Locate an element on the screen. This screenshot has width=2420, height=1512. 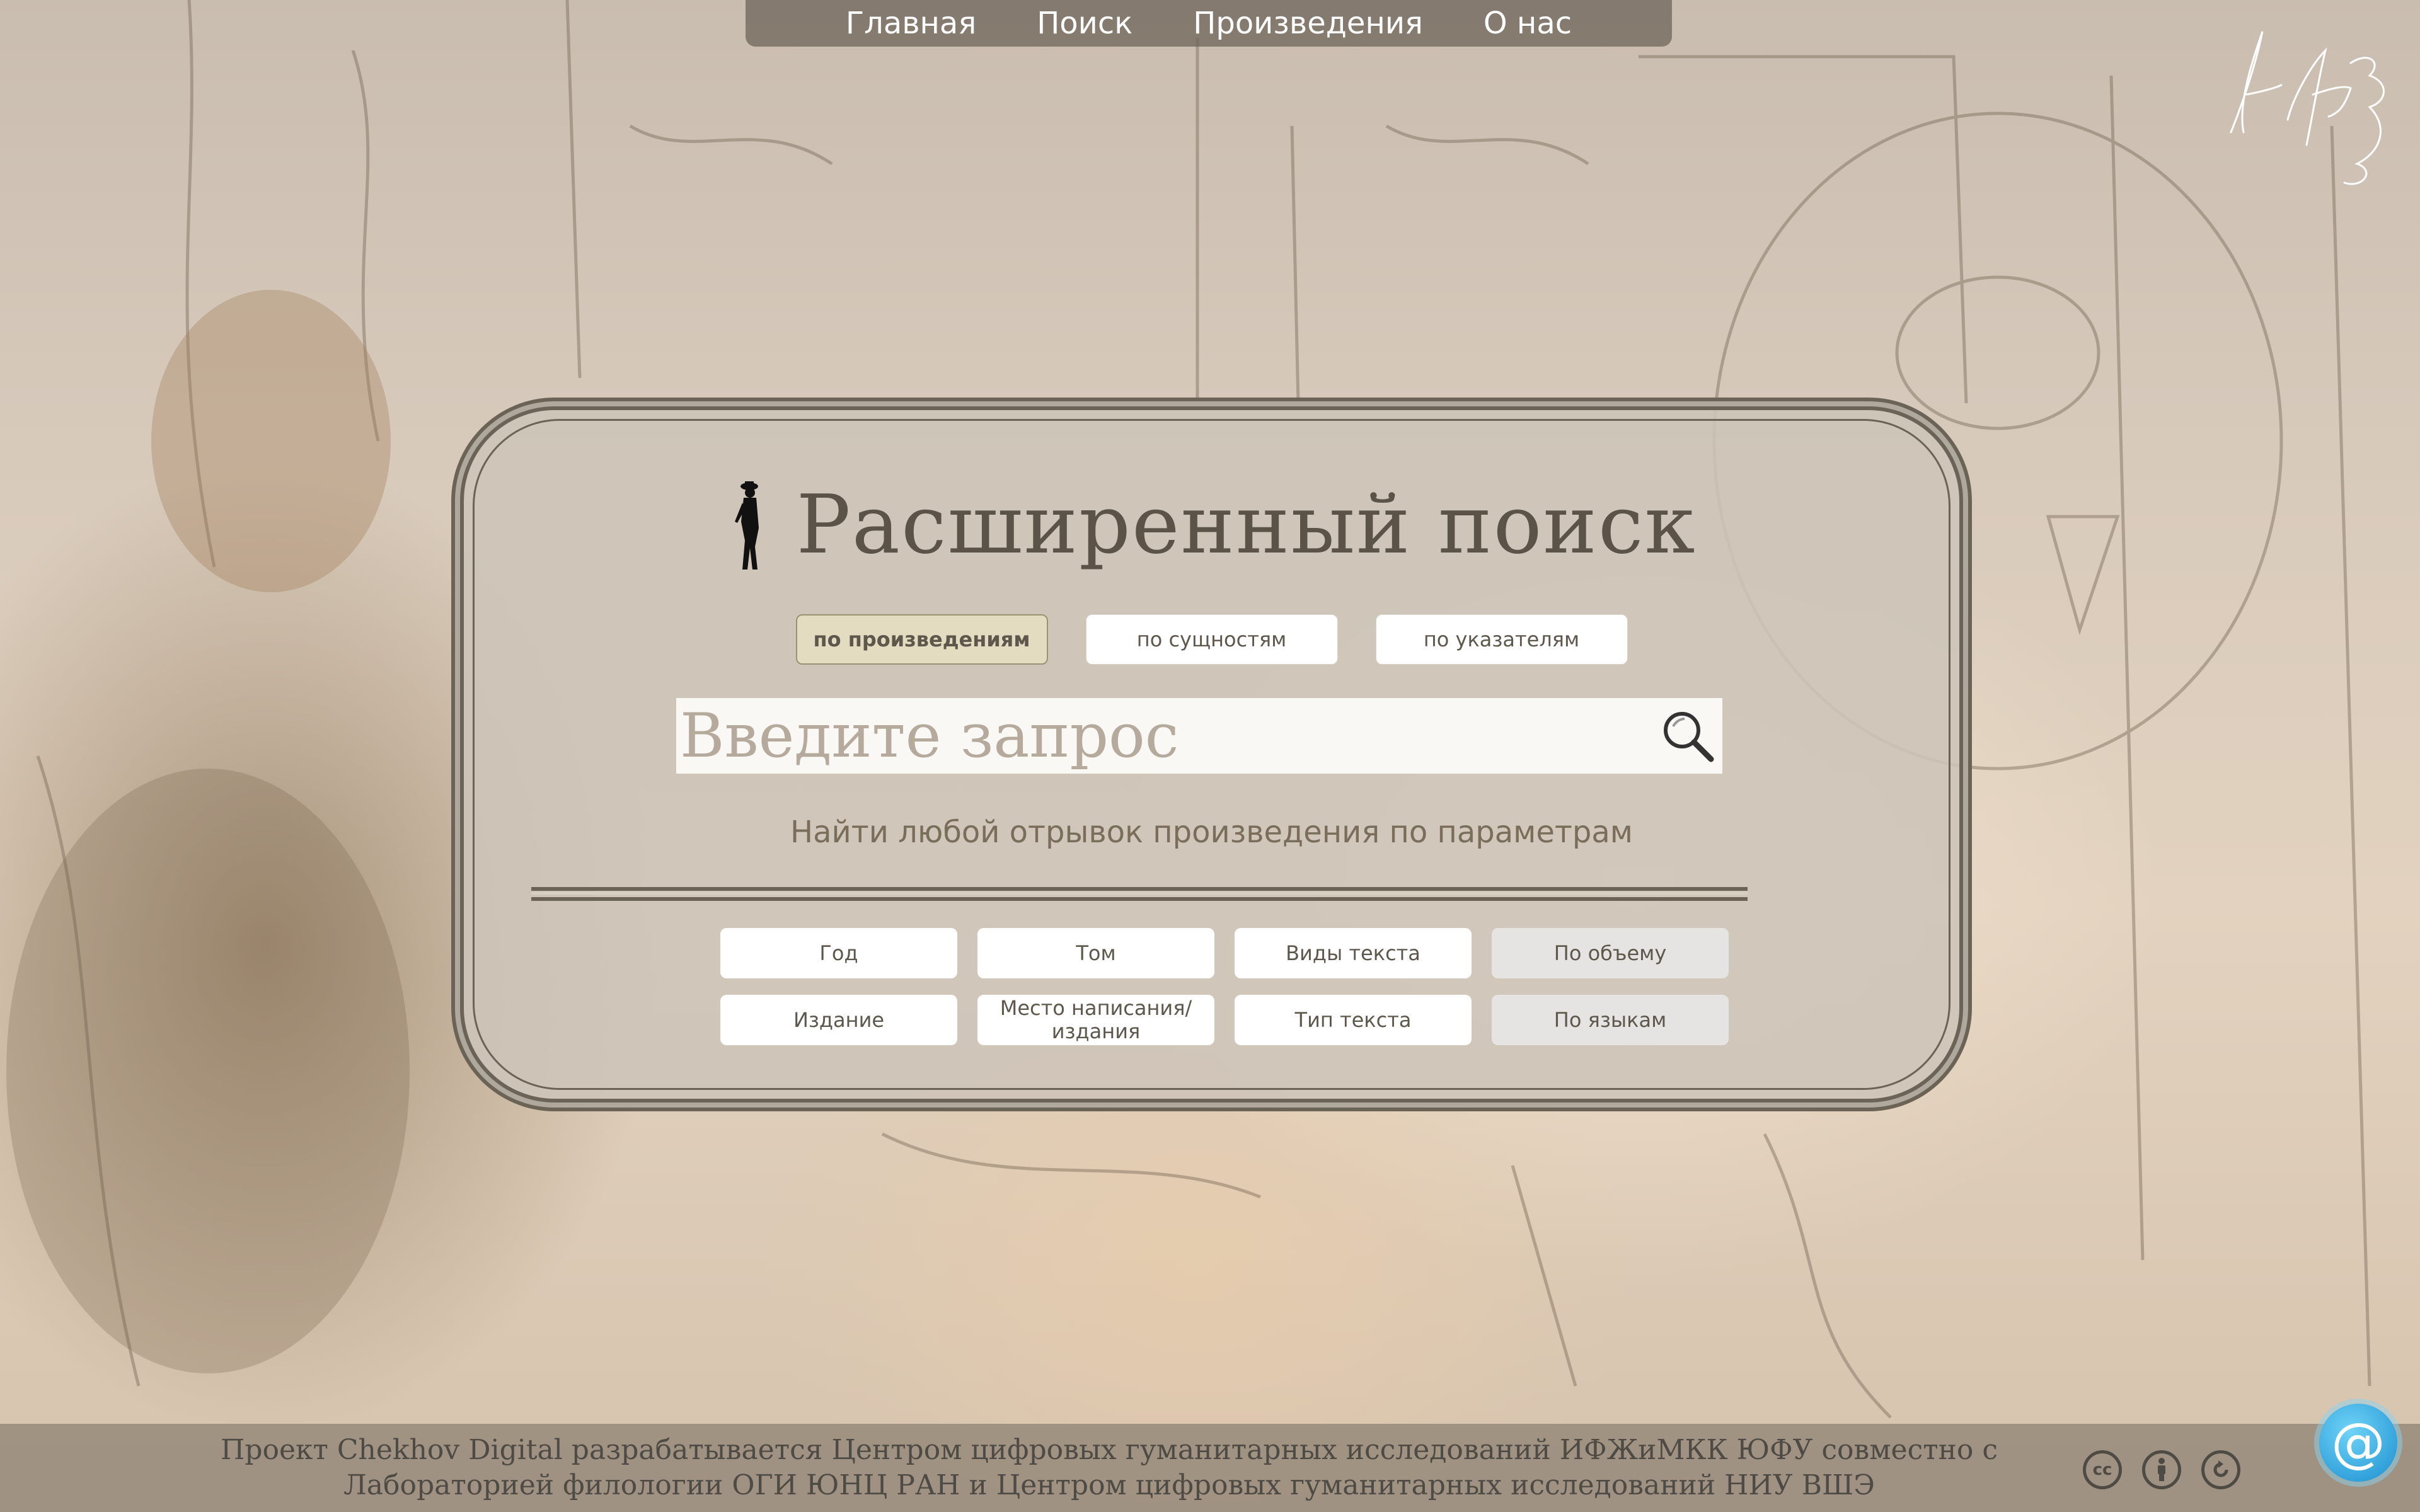
tab-by-entities: по сущностям is located at coordinates (1211, 639).